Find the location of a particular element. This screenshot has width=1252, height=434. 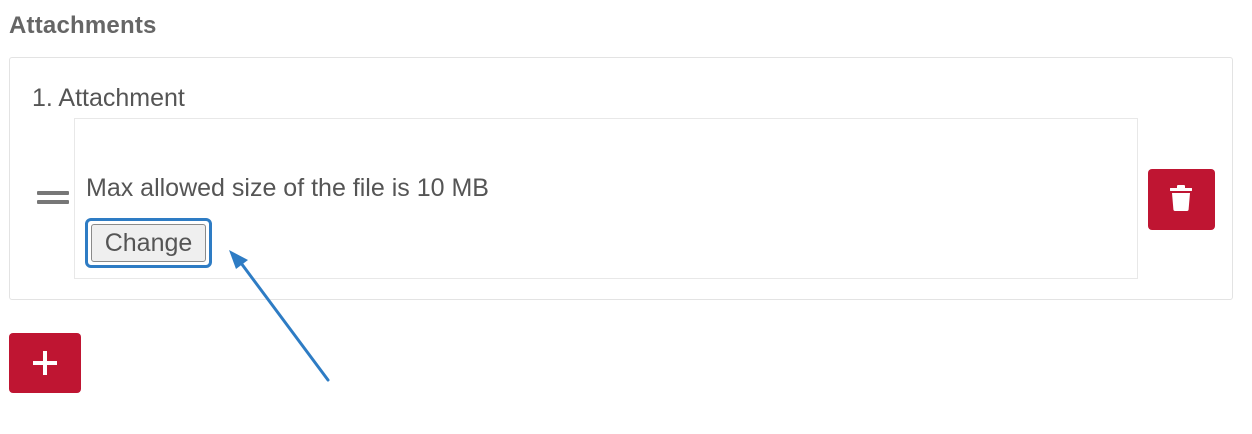

change-file-button-label: Change is located at coordinates (148, 243).